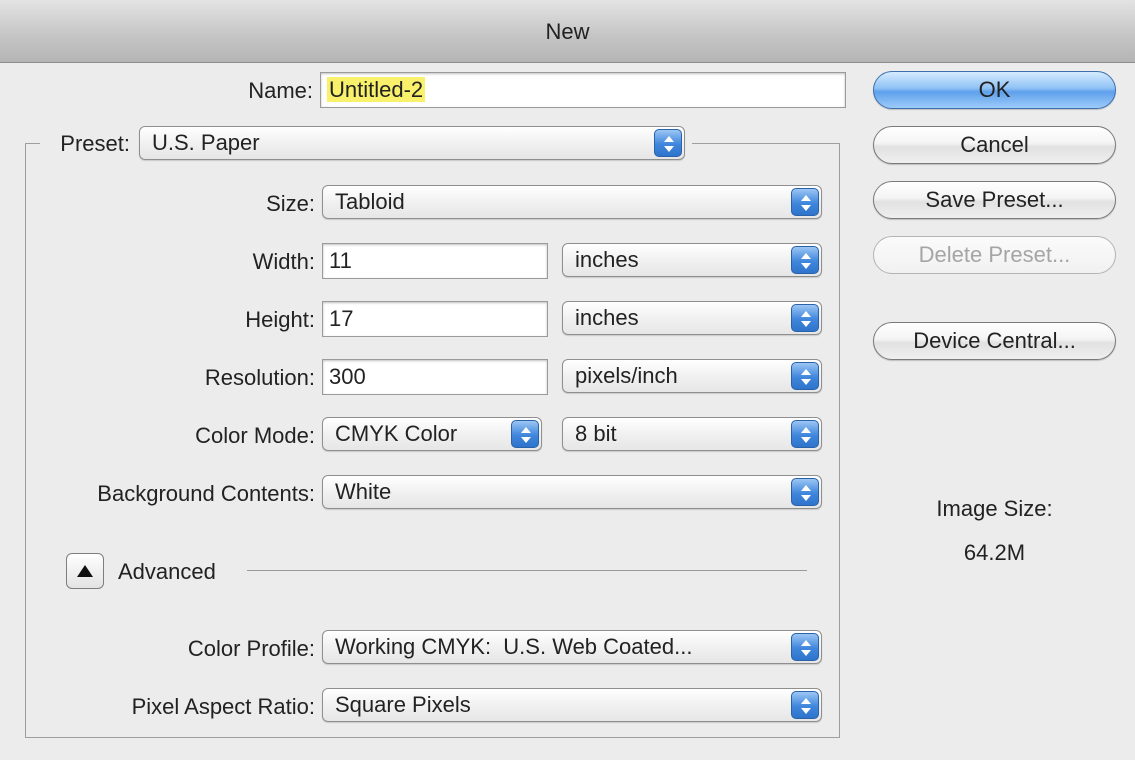 This screenshot has width=1135, height=760. Describe the element at coordinates (290, 203) in the screenshot. I see `size-label: Size:` at that location.